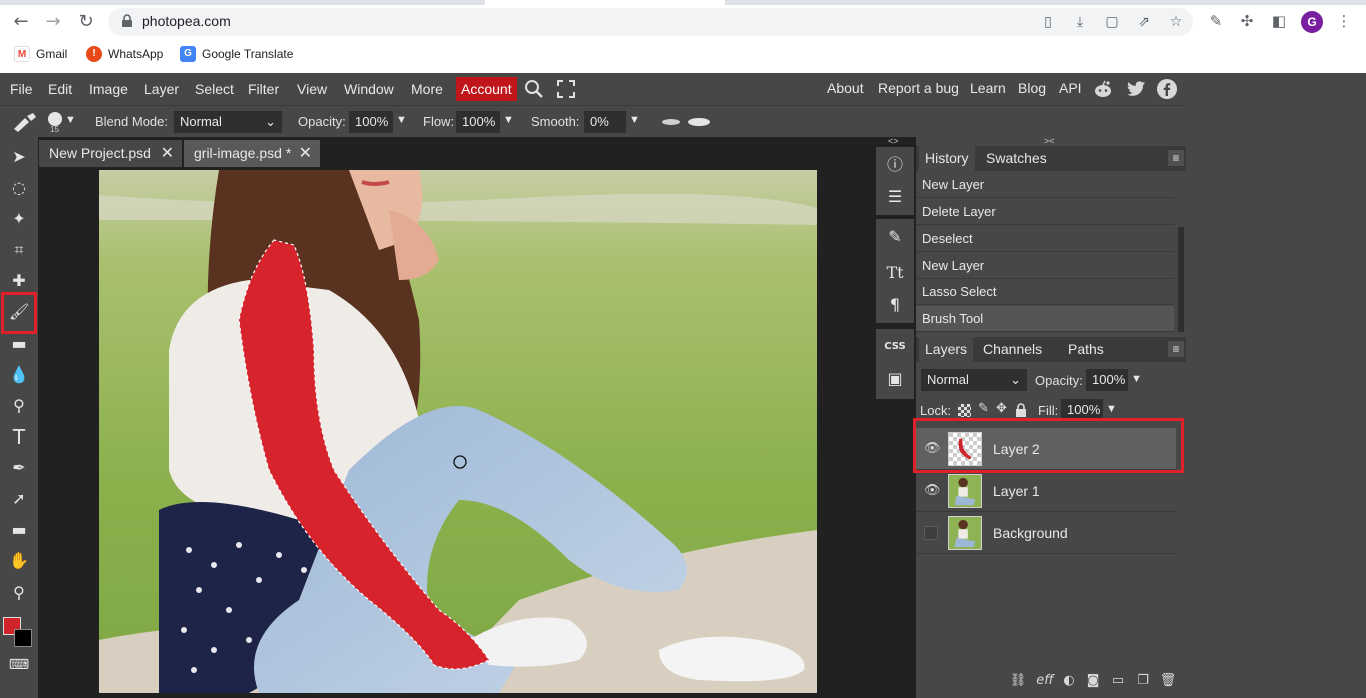  Describe the element at coordinates (19, 468) in the screenshot. I see `pen-tool-icon: ✒` at that location.